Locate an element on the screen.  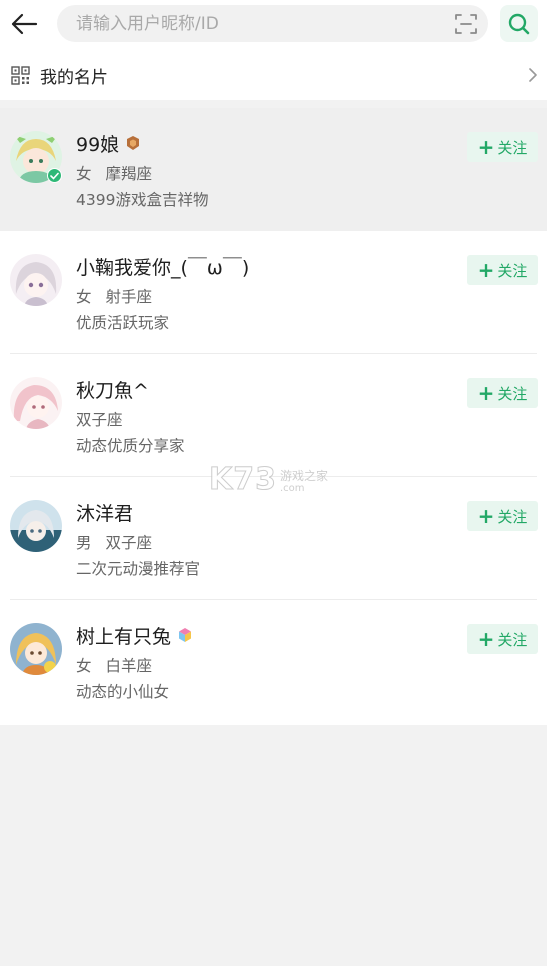
top-bar is located at coordinates (273, 25).